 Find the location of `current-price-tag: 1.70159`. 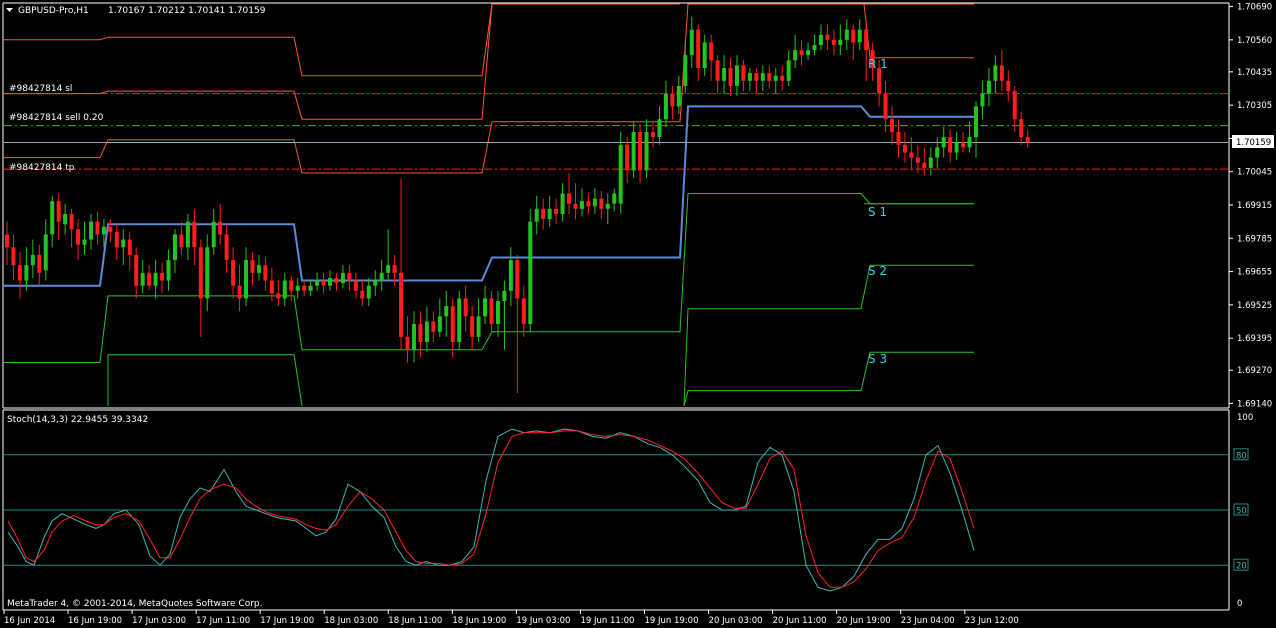

current-price-tag: 1.70159 is located at coordinates (1253, 141).